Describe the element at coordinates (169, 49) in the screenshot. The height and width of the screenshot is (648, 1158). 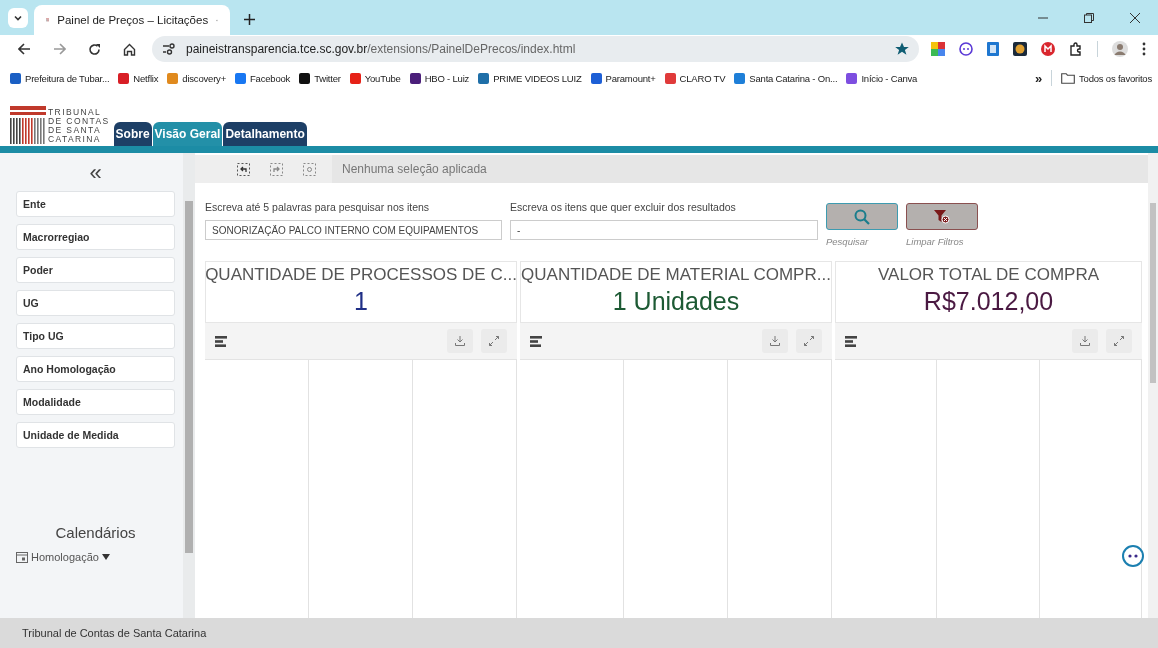
I see `site-settings-icon` at that location.